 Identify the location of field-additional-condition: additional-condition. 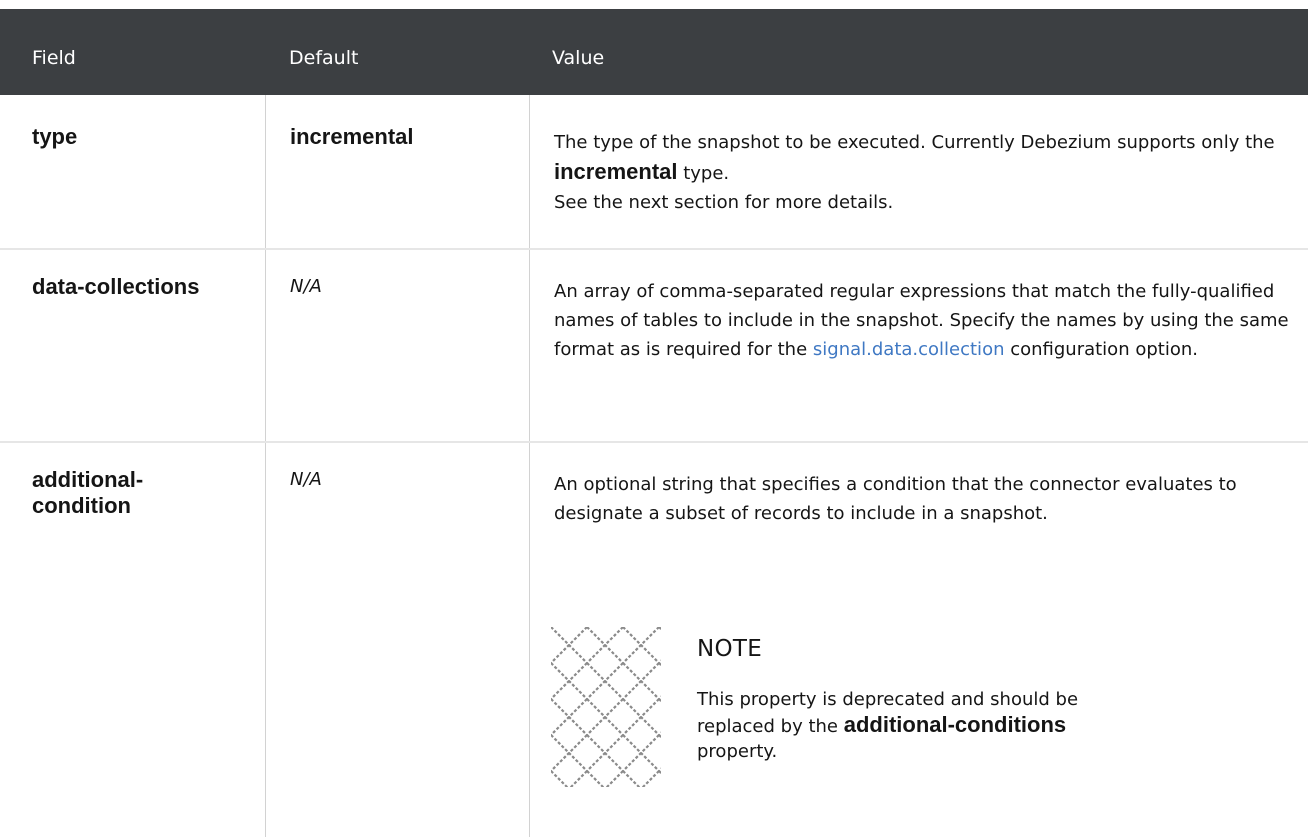
(88, 492).